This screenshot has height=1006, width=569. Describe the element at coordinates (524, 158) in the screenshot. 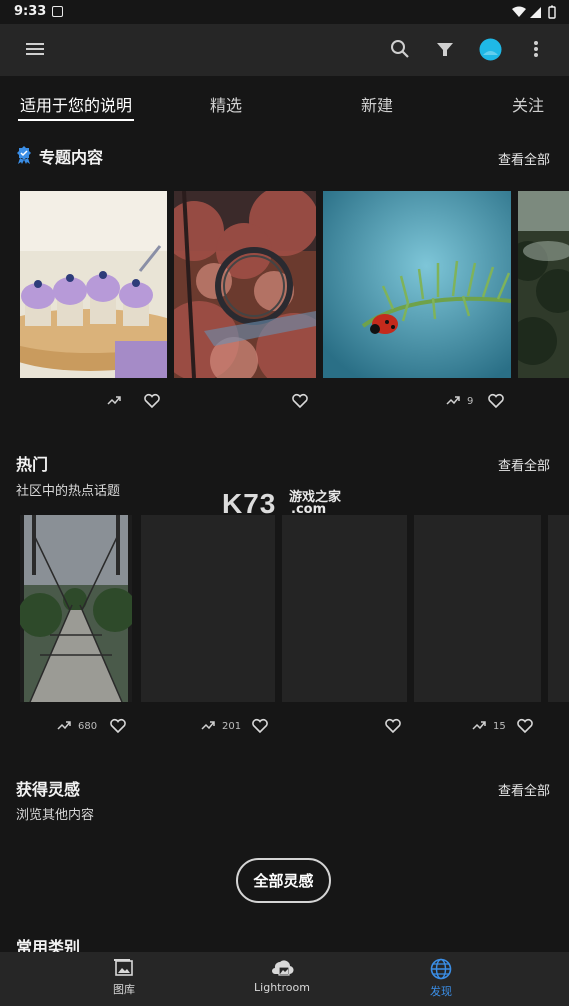

I see `featured-see-all-link: 查看全部` at that location.